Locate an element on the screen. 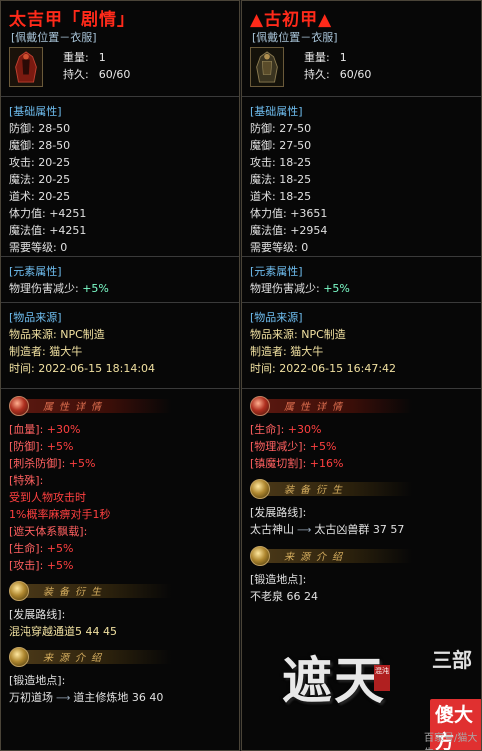 The image size is (482, 751). attr-label: 体力值: is located at coordinates (268, 213).